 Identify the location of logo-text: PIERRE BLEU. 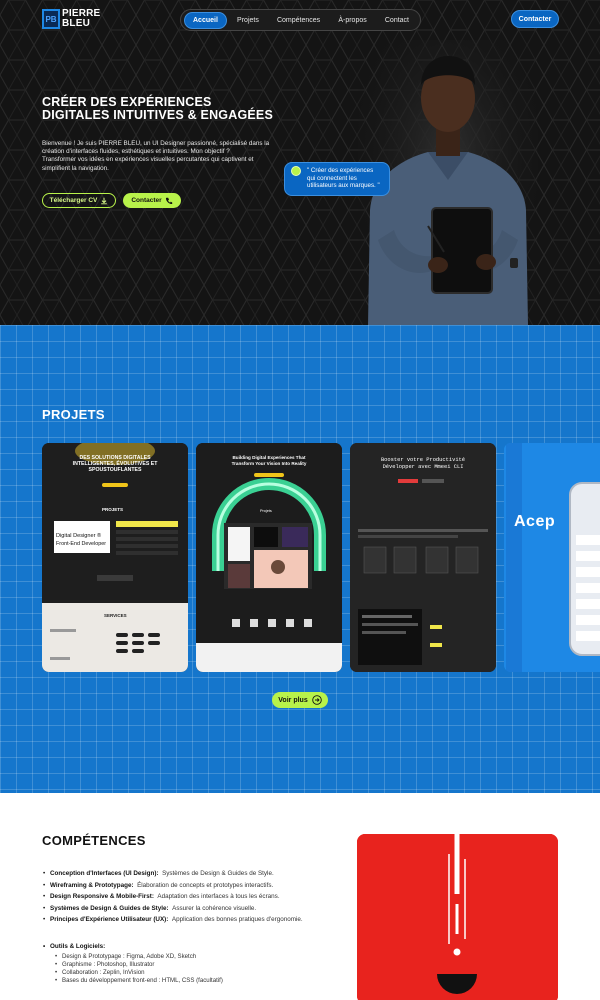
(81, 19).